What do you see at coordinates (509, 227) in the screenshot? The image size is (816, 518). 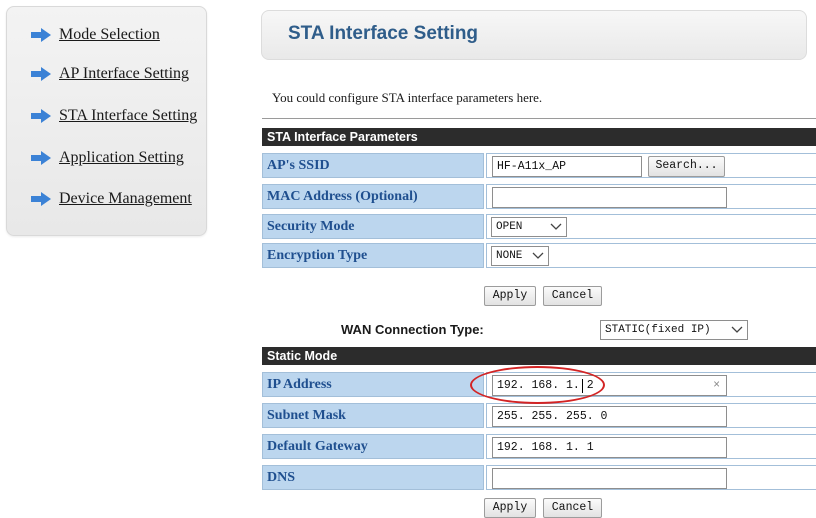 I see `security-mode-value: OPEN` at bounding box center [509, 227].